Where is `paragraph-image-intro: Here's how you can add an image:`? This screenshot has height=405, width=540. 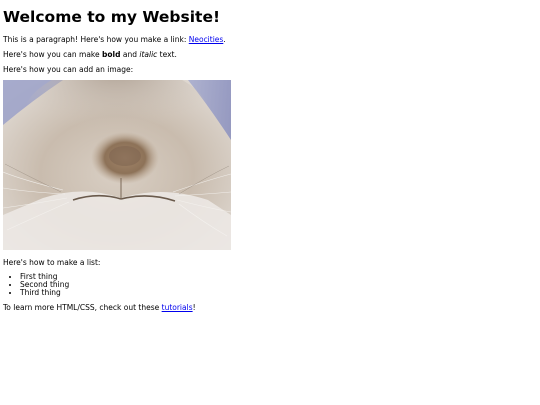
paragraph-image-intro: Here's how you can add an image: is located at coordinates (68, 69).